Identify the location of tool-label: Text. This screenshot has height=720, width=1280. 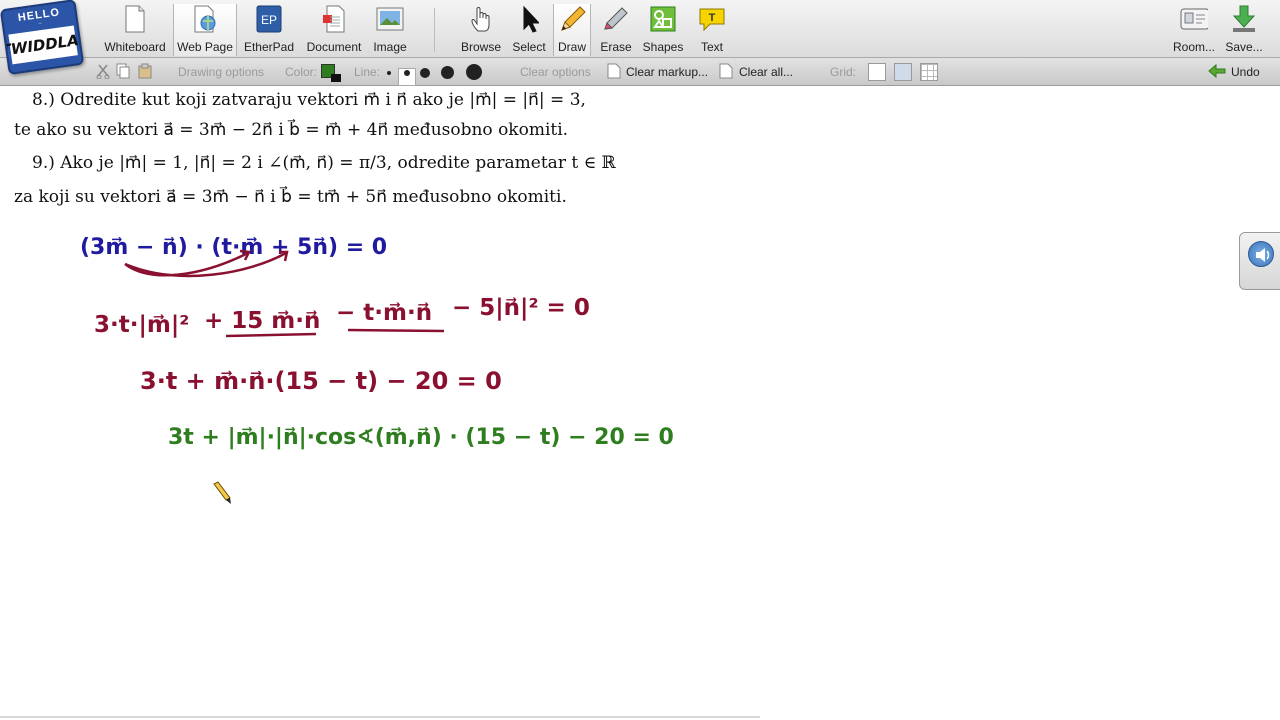
(711, 47).